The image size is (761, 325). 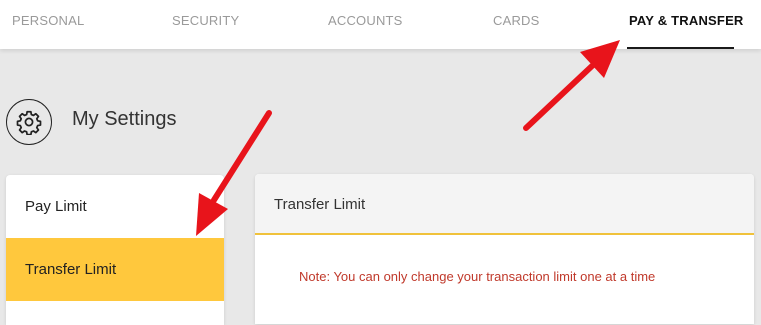 I want to click on active-tab-indicator, so click(x=680, y=48).